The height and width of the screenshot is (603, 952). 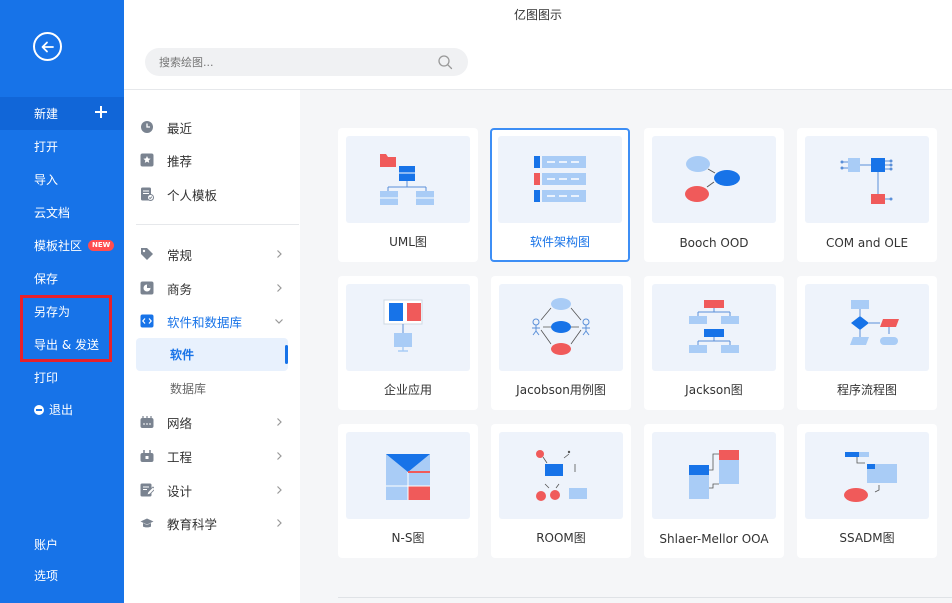 What do you see at coordinates (147, 194) in the screenshot?
I see `template-icon` at bounding box center [147, 194].